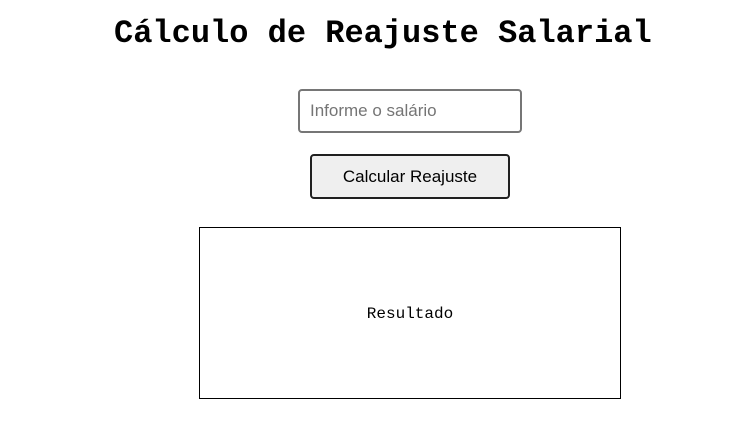  I want to click on calculate-adjustment-button: Calcular Reajuste, so click(410, 176).